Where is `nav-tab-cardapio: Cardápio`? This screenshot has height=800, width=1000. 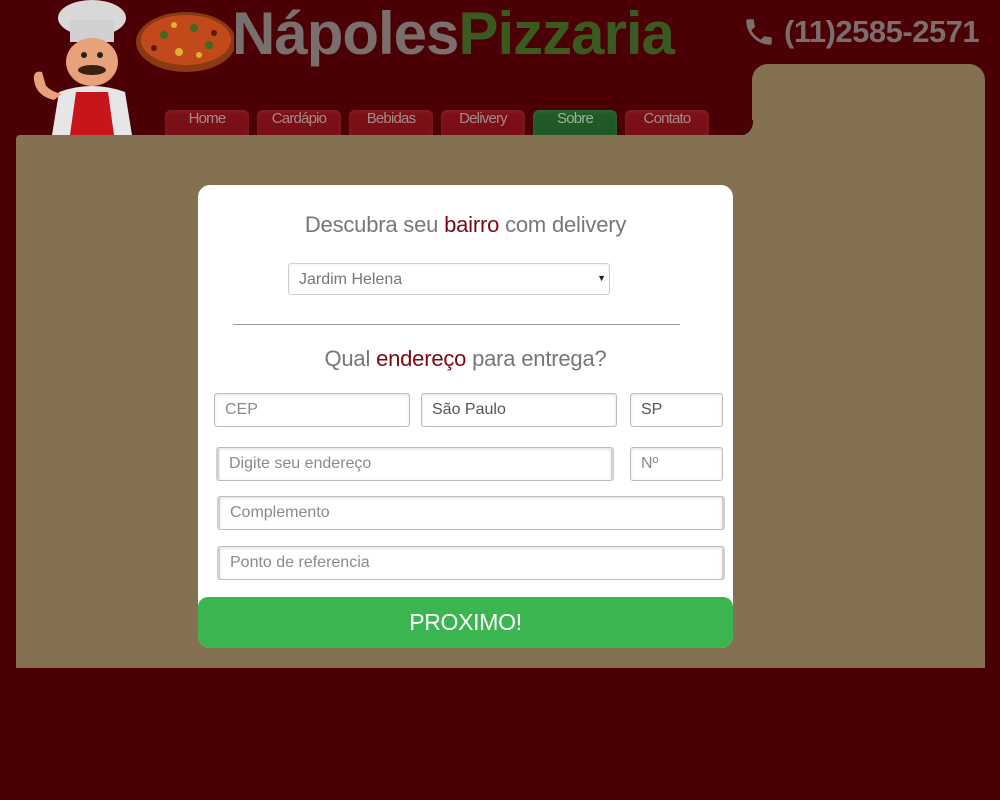 nav-tab-cardapio: Cardápio is located at coordinates (299, 122).